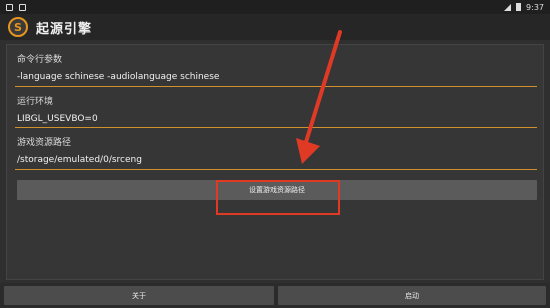  What do you see at coordinates (524, 7) in the screenshot?
I see `status-right-icons: 9:37` at bounding box center [524, 7].